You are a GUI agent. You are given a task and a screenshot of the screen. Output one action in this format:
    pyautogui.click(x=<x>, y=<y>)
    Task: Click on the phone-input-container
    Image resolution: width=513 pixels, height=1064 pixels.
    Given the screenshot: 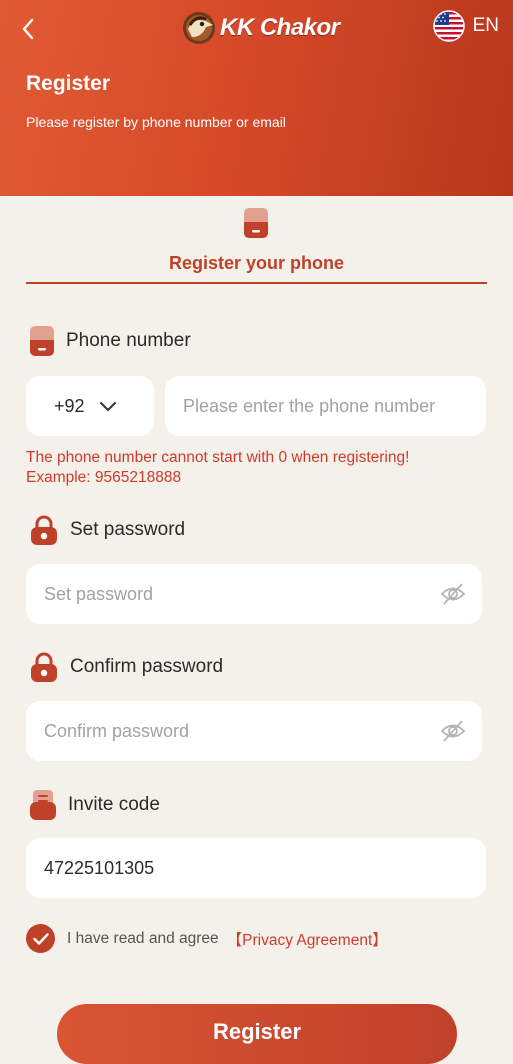 What is the action you would take?
    pyautogui.click(x=325, y=406)
    